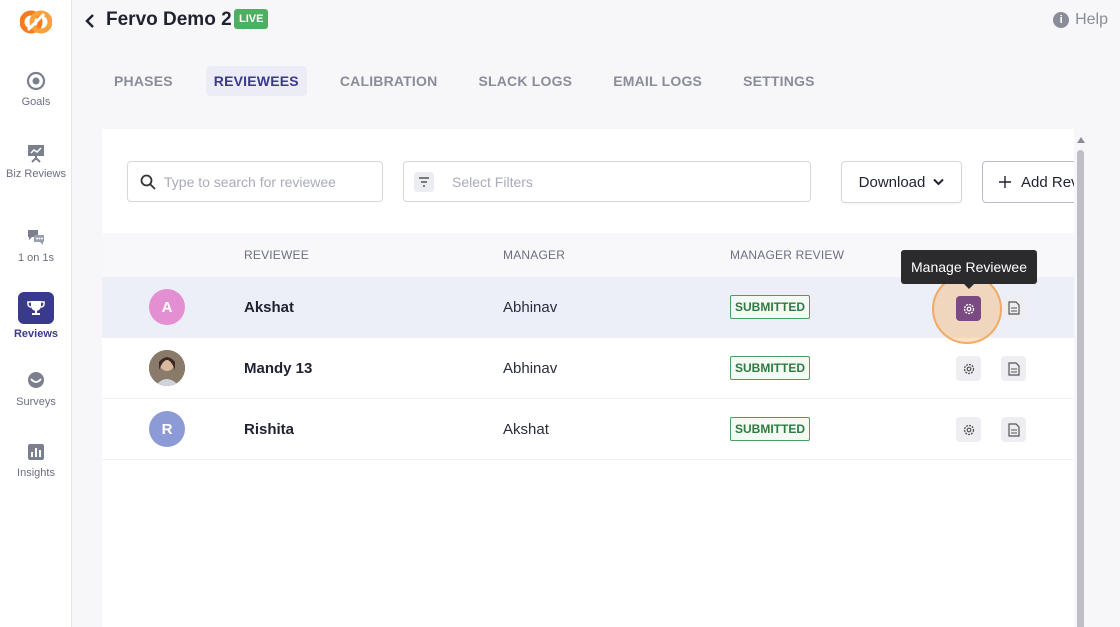  I want to click on sidebar-item-label: Insights, so click(36, 473).